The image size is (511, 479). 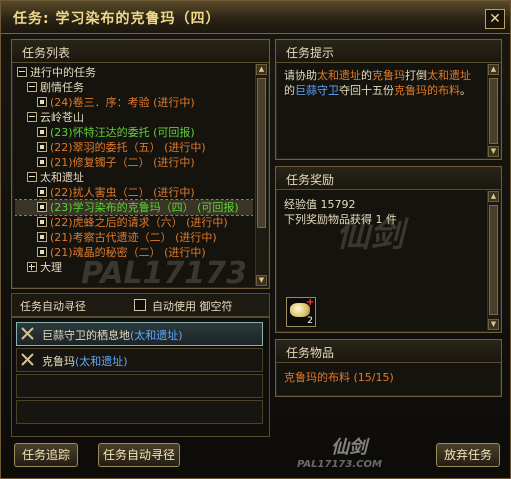 I want to click on quest-list-item: (22)虎蜂之后的请求（六） (进行中), so click(x=134, y=222).